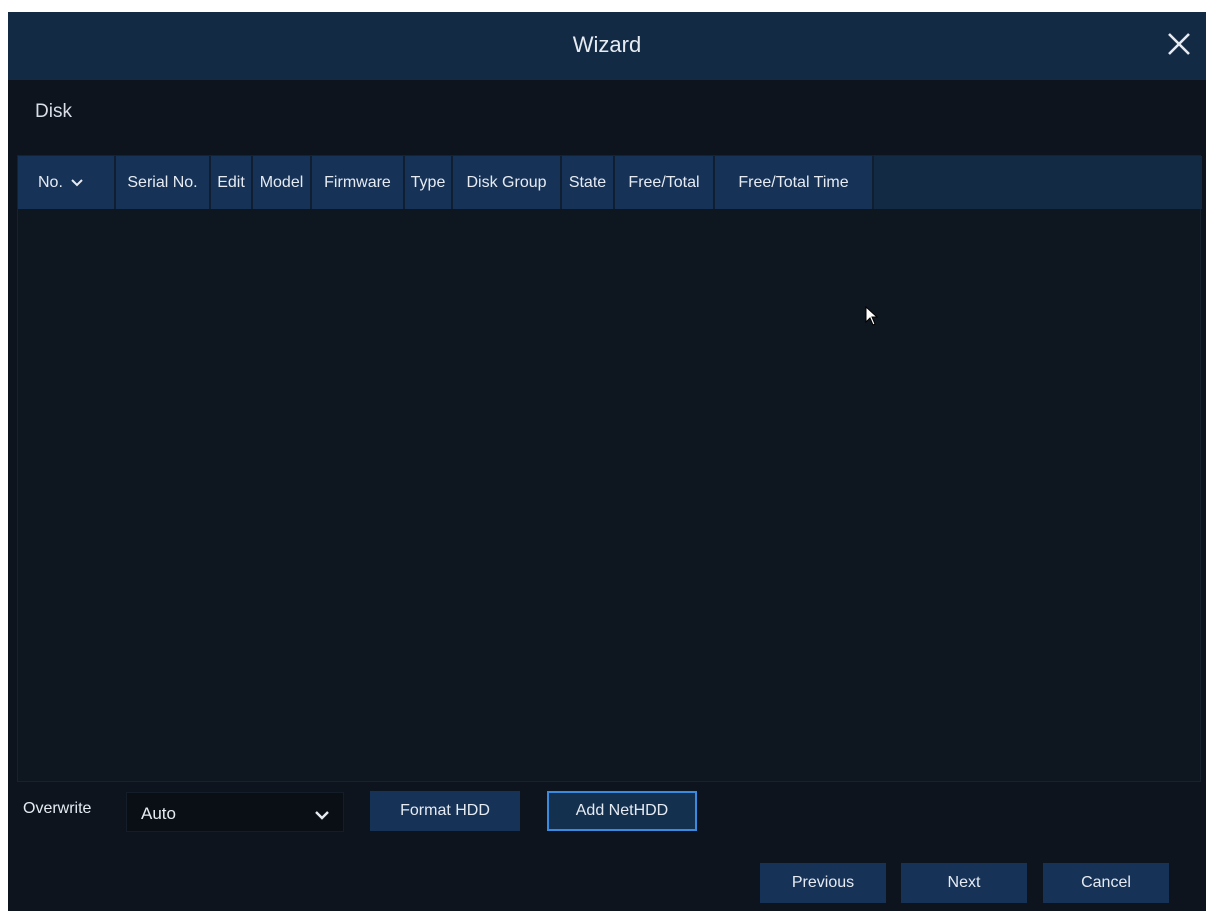 Image resolution: width=1206 pixels, height=911 pixels. What do you see at coordinates (282, 182) in the screenshot?
I see `column-header-model: Model` at bounding box center [282, 182].